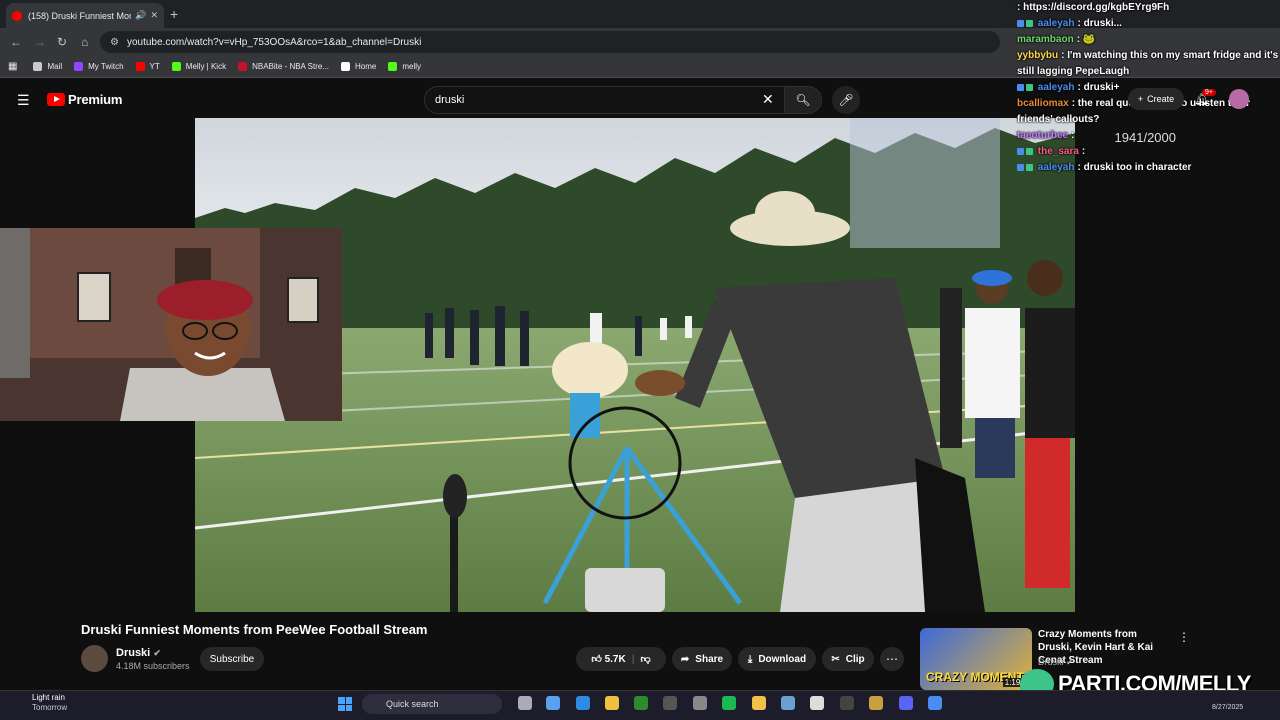 This screenshot has width=1280, height=720. What do you see at coordinates (817, 703) in the screenshot?
I see `media-player-icon` at bounding box center [817, 703].